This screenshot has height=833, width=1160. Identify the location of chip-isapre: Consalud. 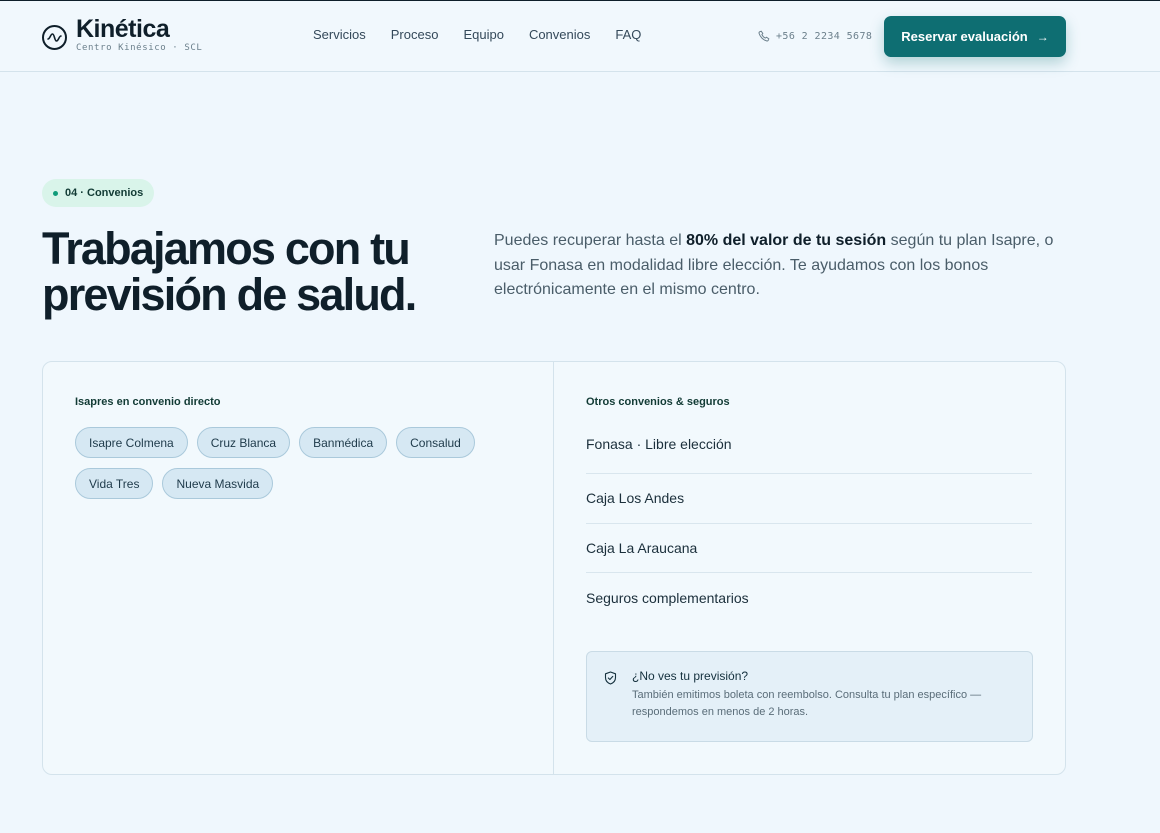
(435, 442).